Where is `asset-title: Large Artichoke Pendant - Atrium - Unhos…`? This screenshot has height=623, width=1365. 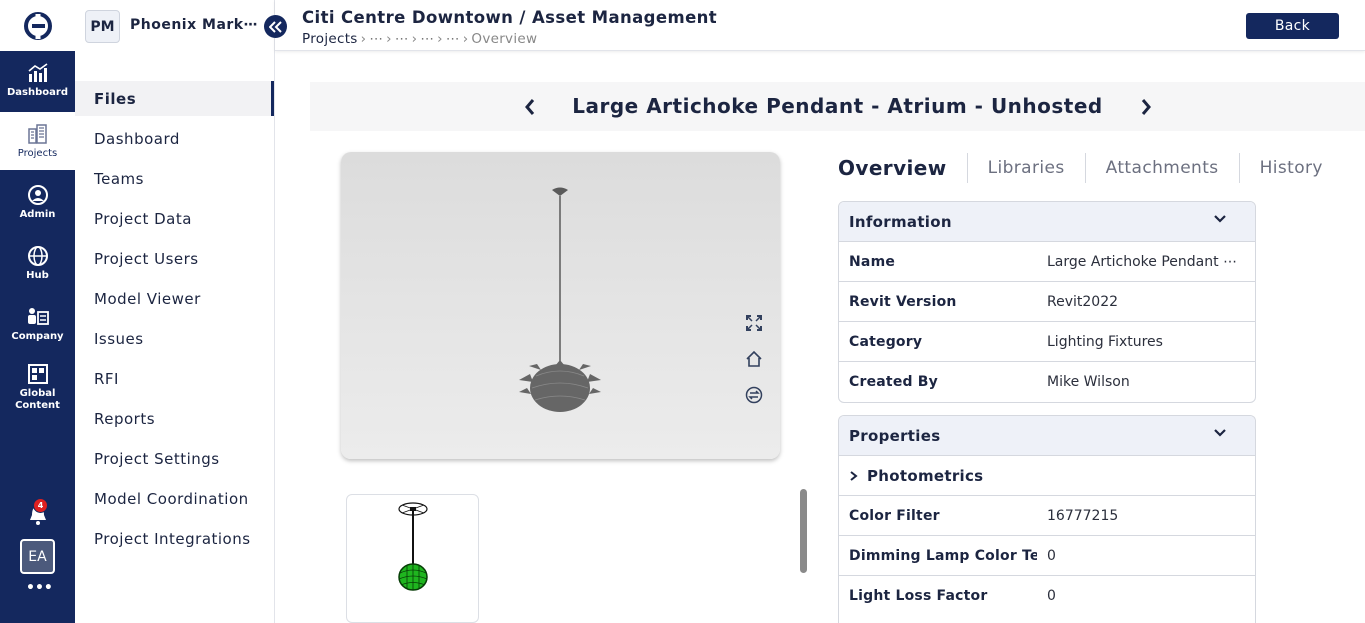
asset-title: Large Artichoke Pendant - Atrium - Unhos… is located at coordinates (837, 106).